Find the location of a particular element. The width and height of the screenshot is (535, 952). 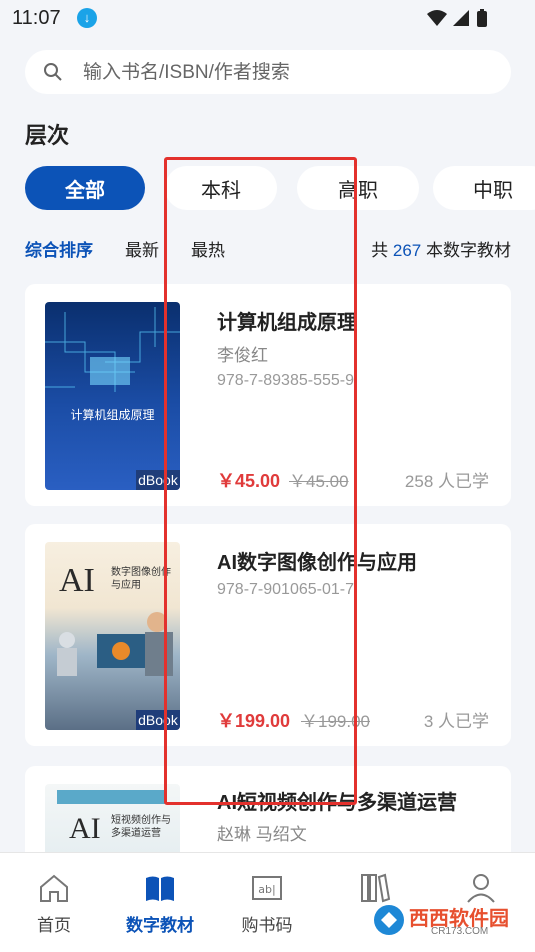

watermark-sub: CR173.COM is located at coordinates (460, 931).